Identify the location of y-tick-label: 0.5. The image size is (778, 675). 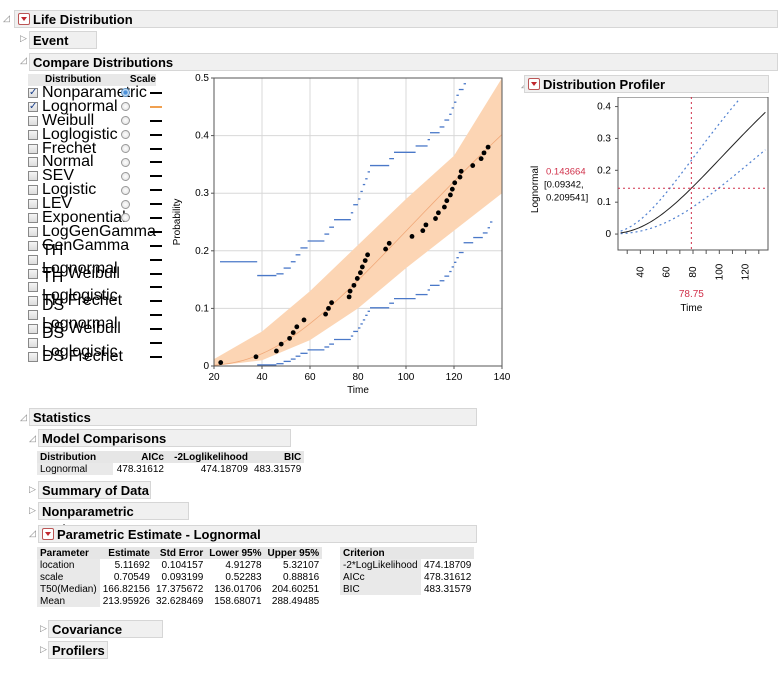
(202, 78).